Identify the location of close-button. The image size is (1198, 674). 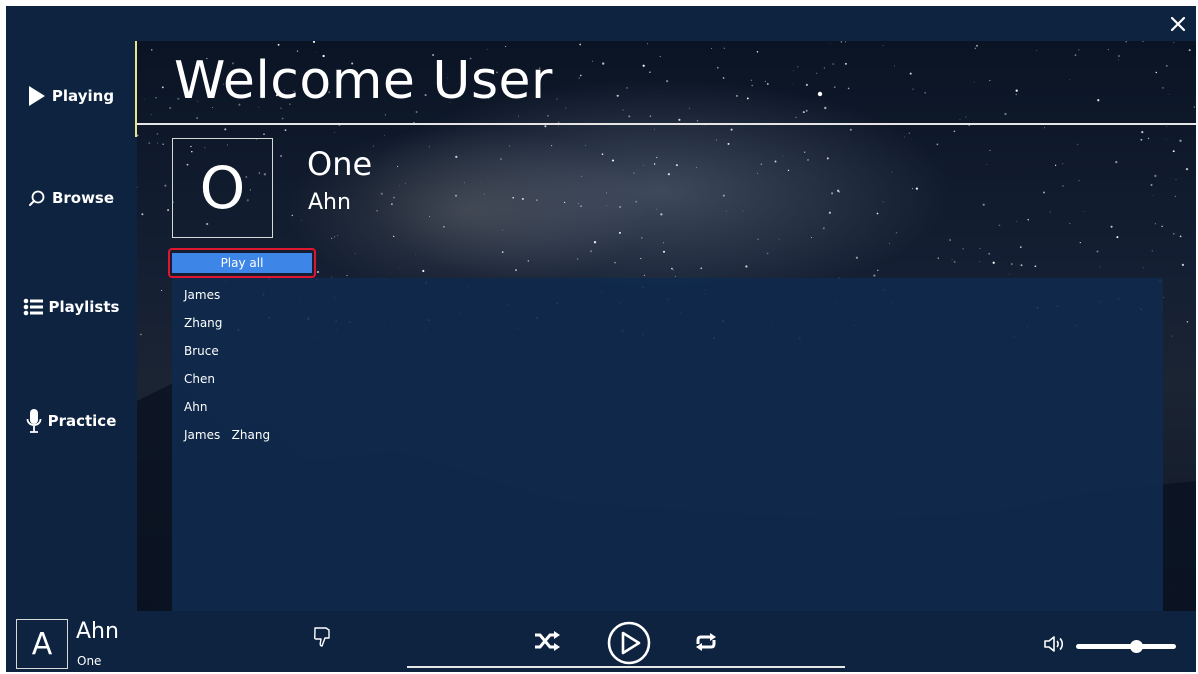
(1178, 23).